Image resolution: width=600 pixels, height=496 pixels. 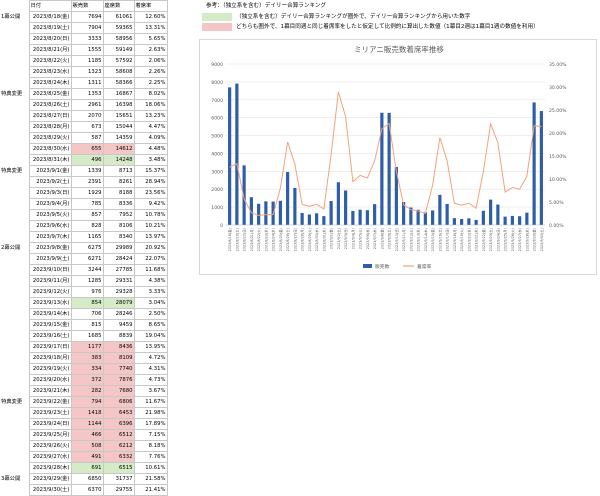 I want to click on x-axis-tick-label: 2023/9/3(日), so click(x=346, y=238).